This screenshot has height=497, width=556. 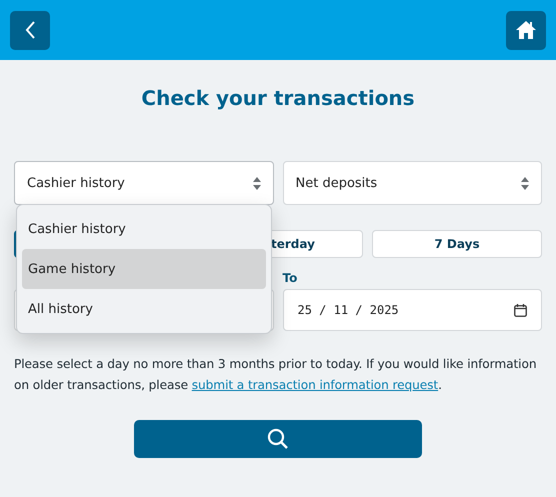 I want to click on date-field: 25 / 11 / 2025, so click(x=412, y=310).